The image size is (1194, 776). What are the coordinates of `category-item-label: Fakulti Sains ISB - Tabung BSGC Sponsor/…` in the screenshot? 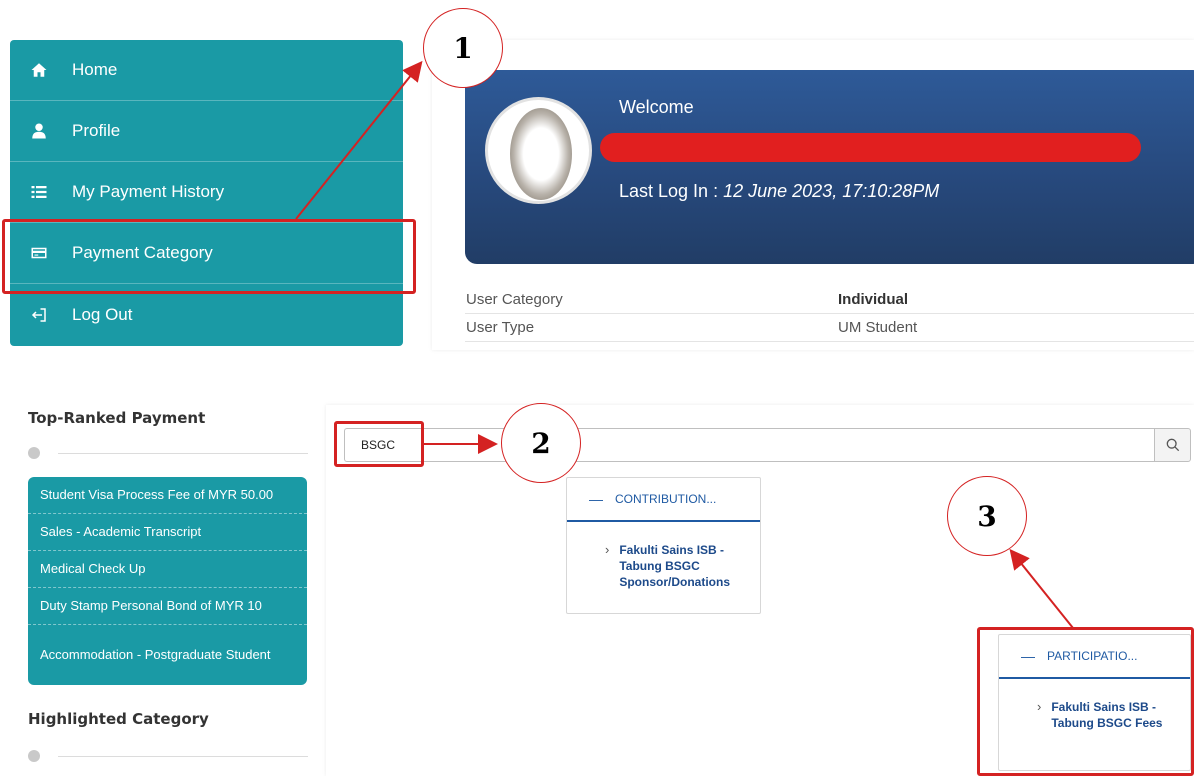 It's located at (675, 566).